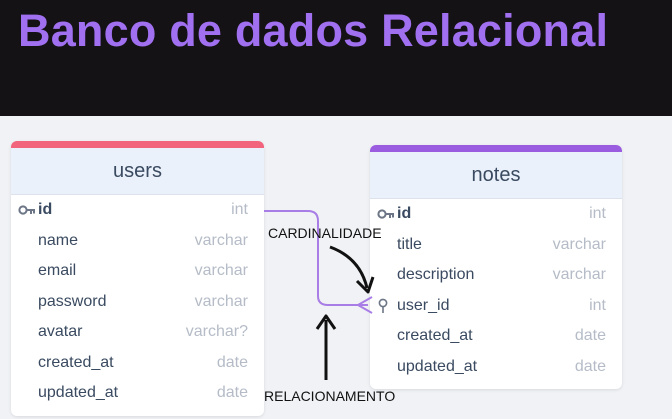 This screenshot has width=672, height=419. I want to click on relationship-label: RELACIONAMENTO, so click(330, 396).